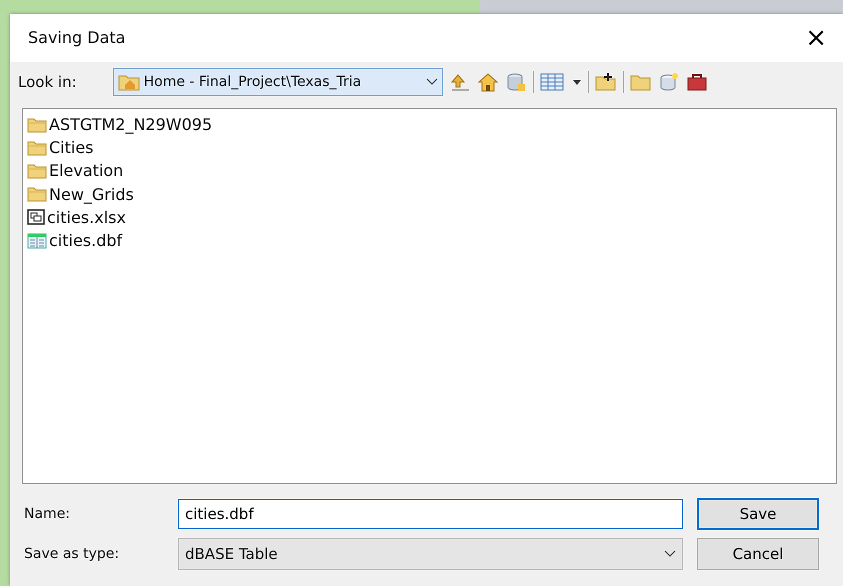 The image size is (843, 586). I want to click on toolbox-icon, so click(697, 82).